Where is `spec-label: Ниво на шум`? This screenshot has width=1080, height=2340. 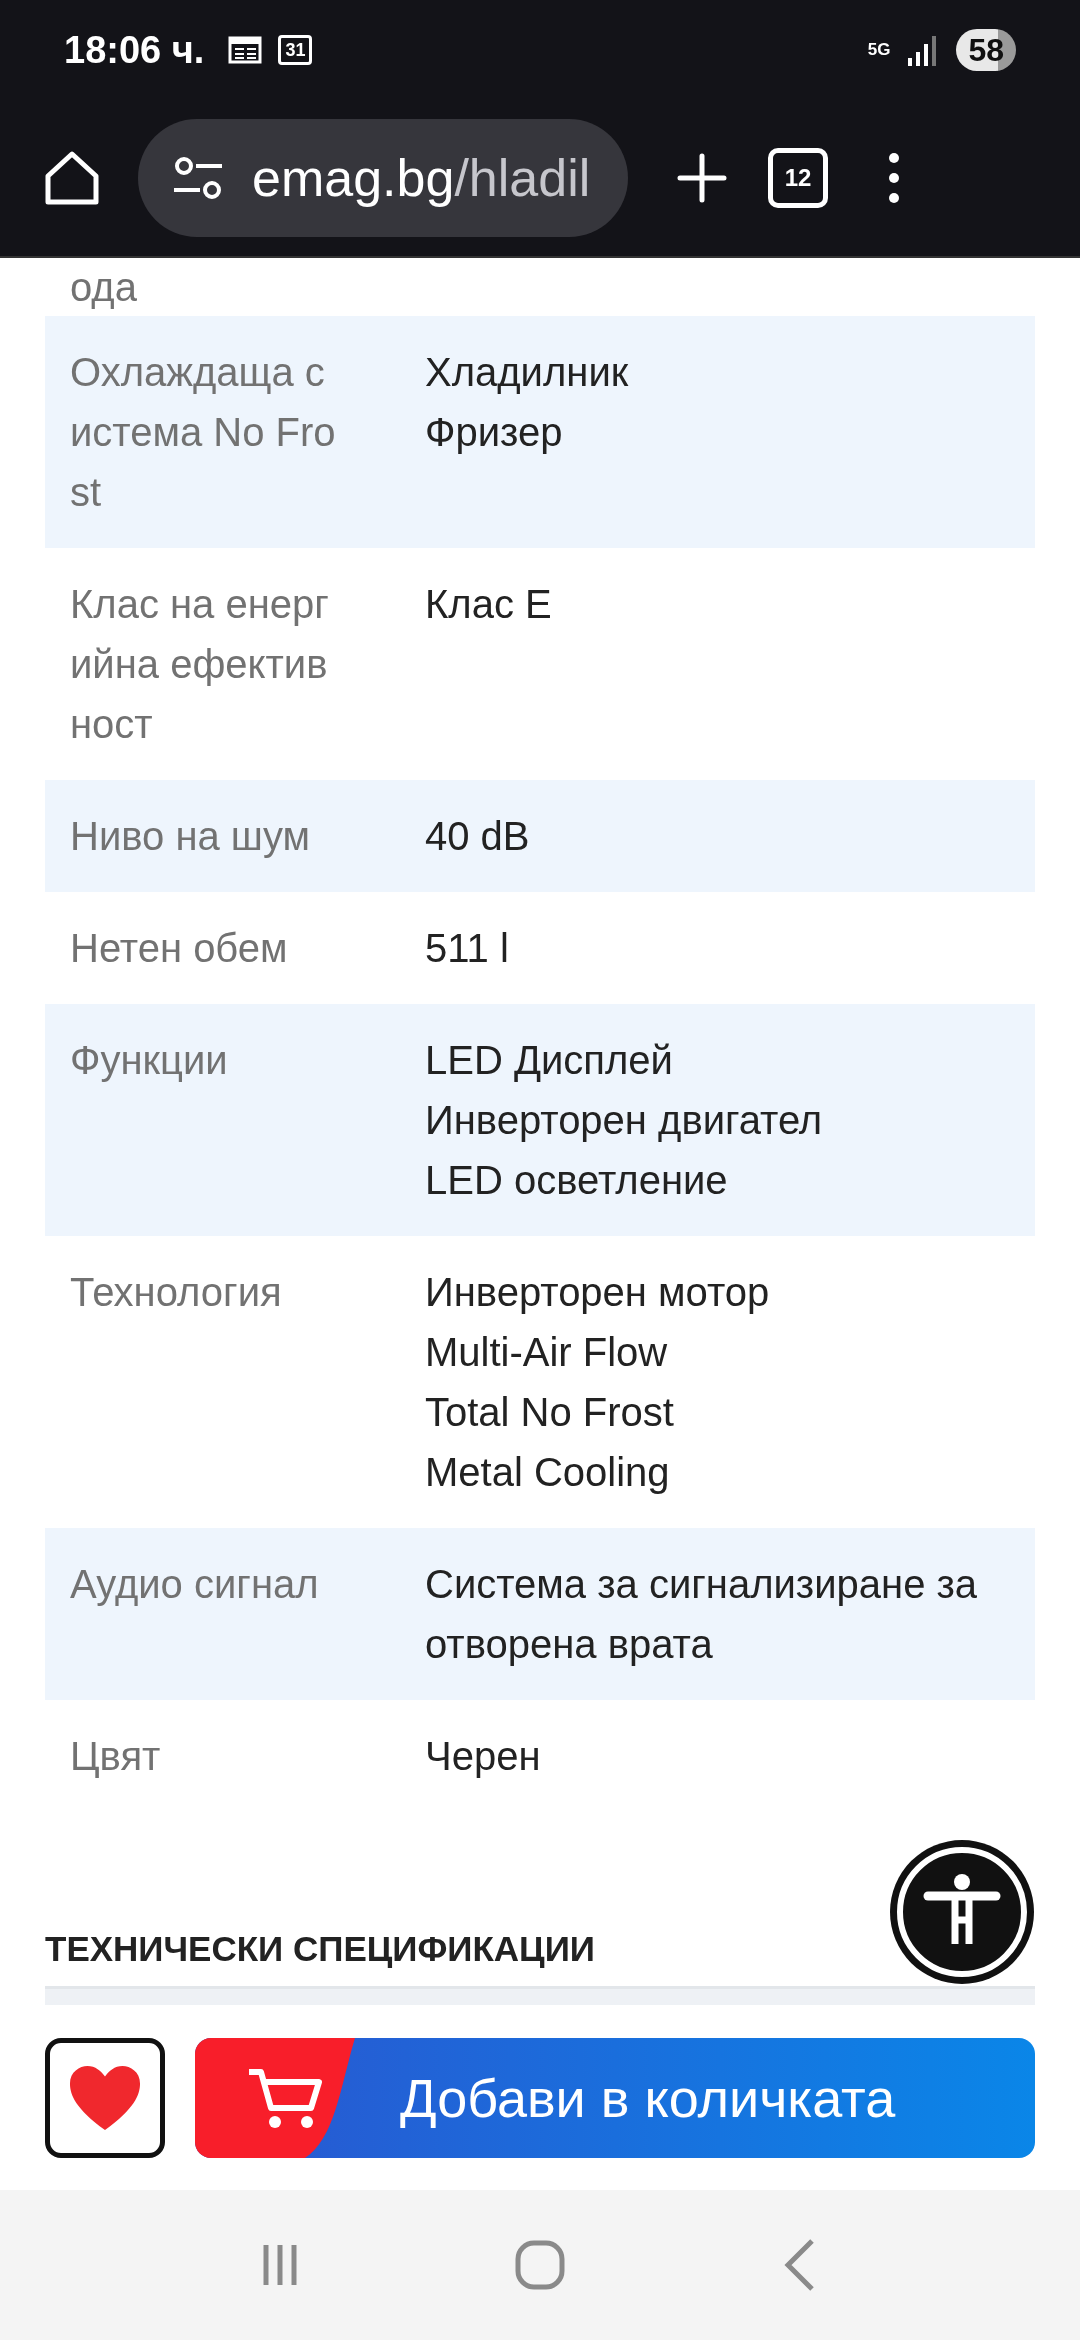 spec-label: Ниво на шум is located at coordinates (190, 836).